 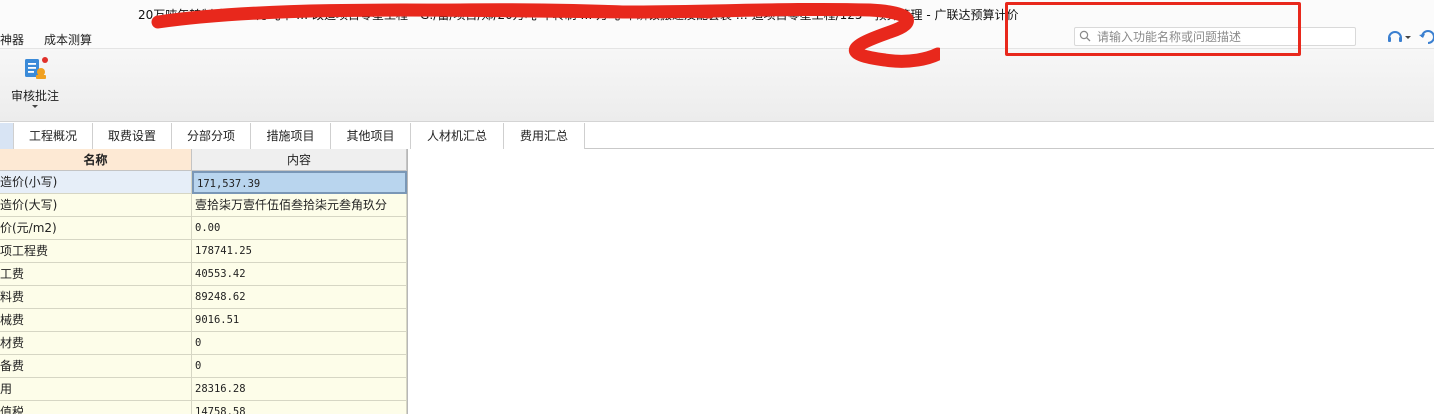 What do you see at coordinates (96, 251) in the screenshot?
I see `row-name-cell: 项工程费` at bounding box center [96, 251].